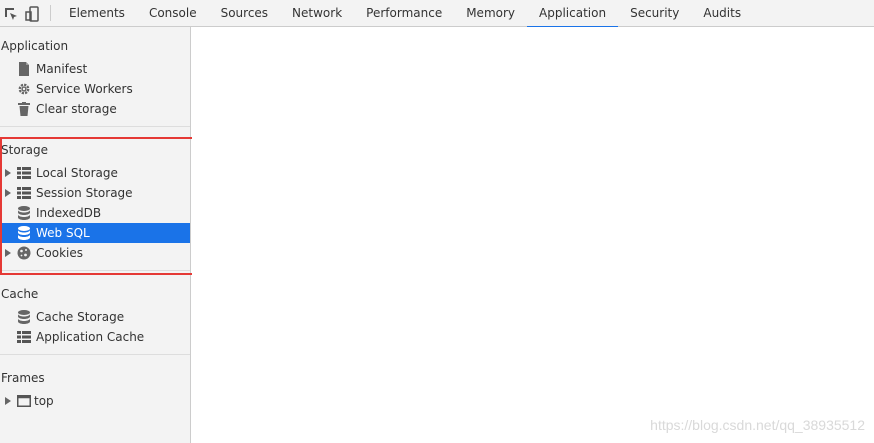 The image size is (874, 443). I want to click on inspect-cursor-icon, so click(11, 13).